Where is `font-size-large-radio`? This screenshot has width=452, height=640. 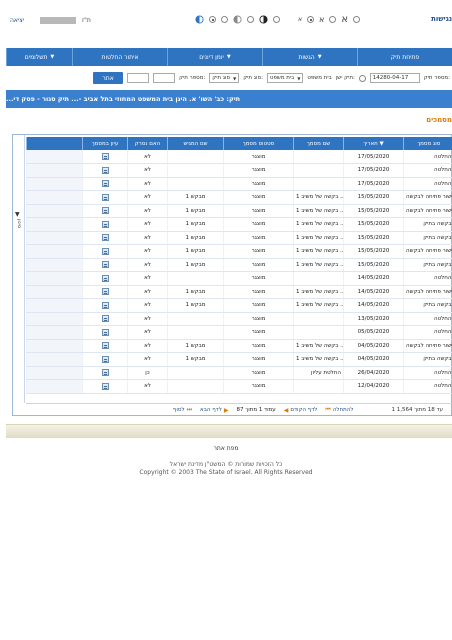 font-size-large-radio is located at coordinates (357, 19).